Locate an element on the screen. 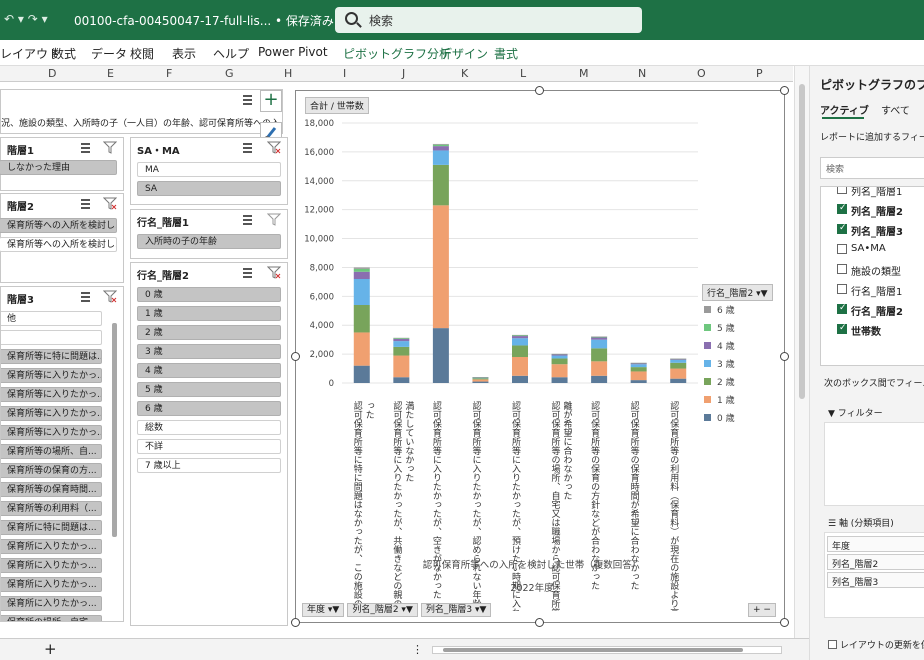 This screenshot has width=924, height=660. field-item: 世帯数 is located at coordinates (859, 330).